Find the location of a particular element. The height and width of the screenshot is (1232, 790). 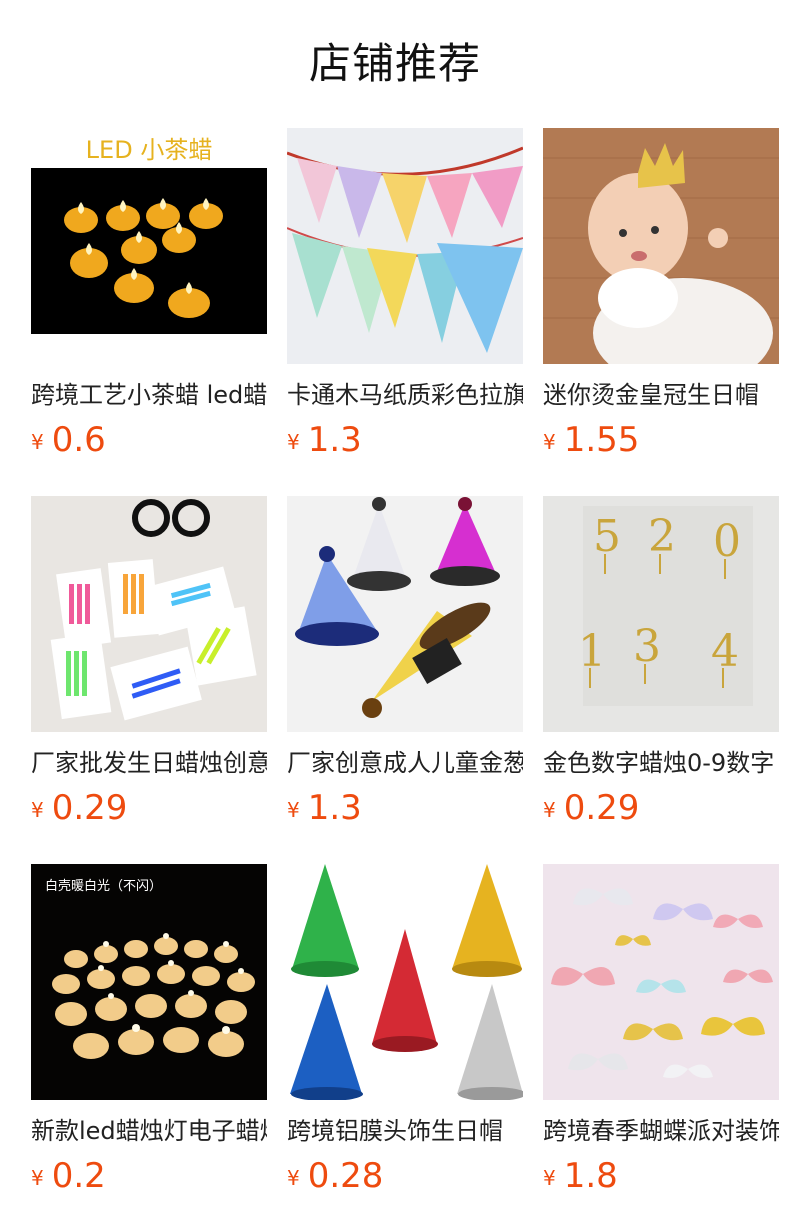

product-card: 迷你烫金皇冠生日帽 ¥1.55 is located at coordinates (661, 301).